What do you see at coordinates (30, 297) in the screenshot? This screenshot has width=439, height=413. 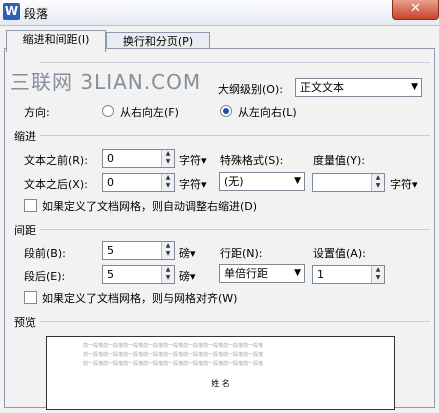 I see `snap-to-grid-checkbox` at bounding box center [30, 297].